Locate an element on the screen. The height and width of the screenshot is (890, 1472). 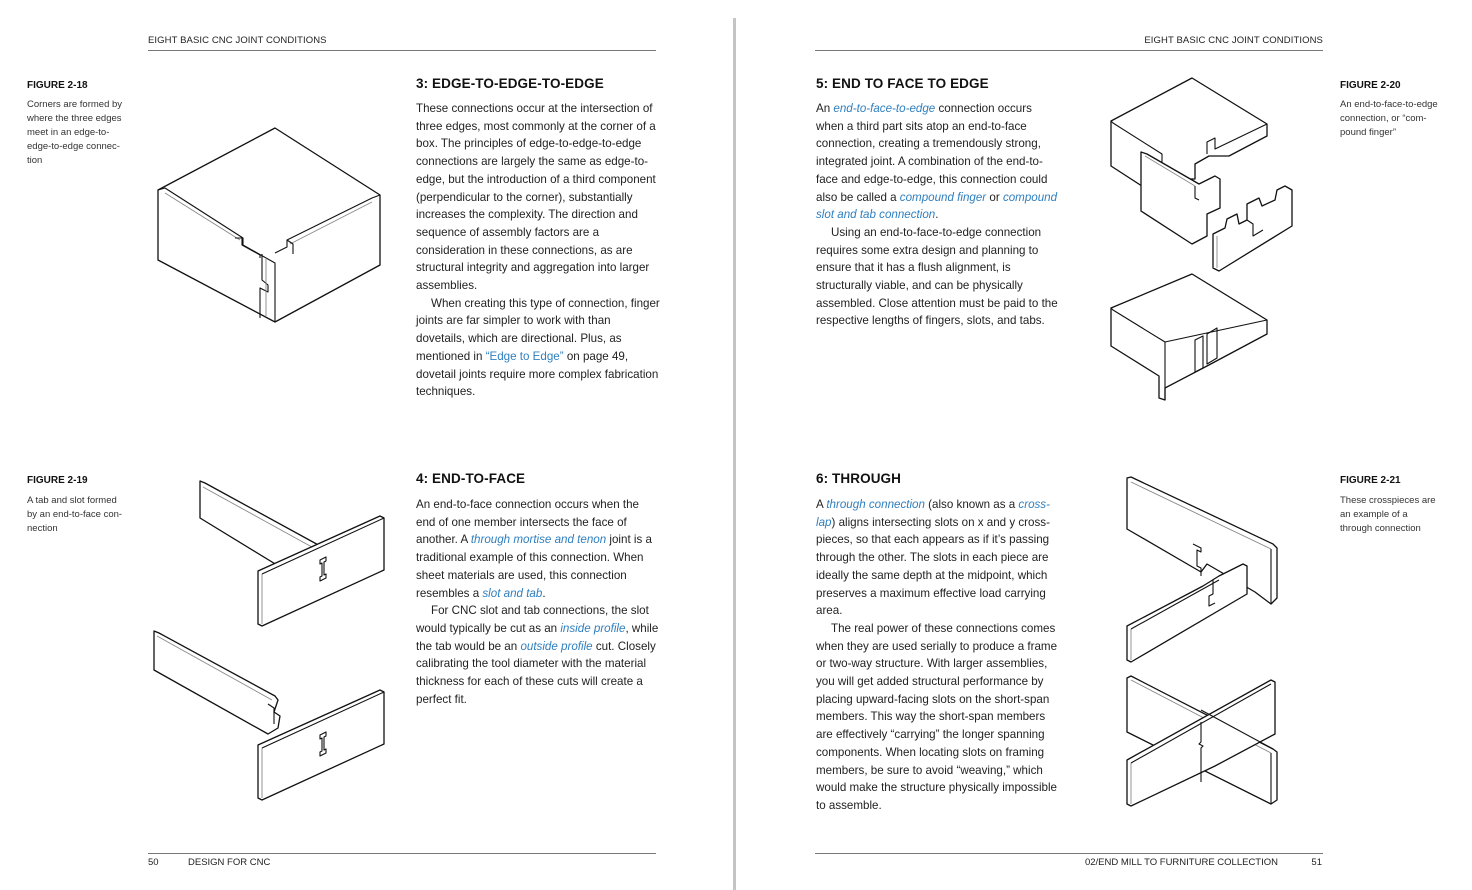
cross-lap-illustration is located at coordinates (1202, 641).